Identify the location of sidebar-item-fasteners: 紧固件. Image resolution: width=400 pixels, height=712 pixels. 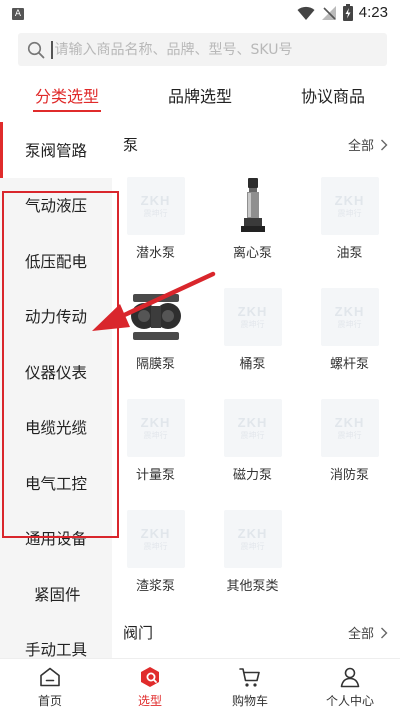
(56, 594).